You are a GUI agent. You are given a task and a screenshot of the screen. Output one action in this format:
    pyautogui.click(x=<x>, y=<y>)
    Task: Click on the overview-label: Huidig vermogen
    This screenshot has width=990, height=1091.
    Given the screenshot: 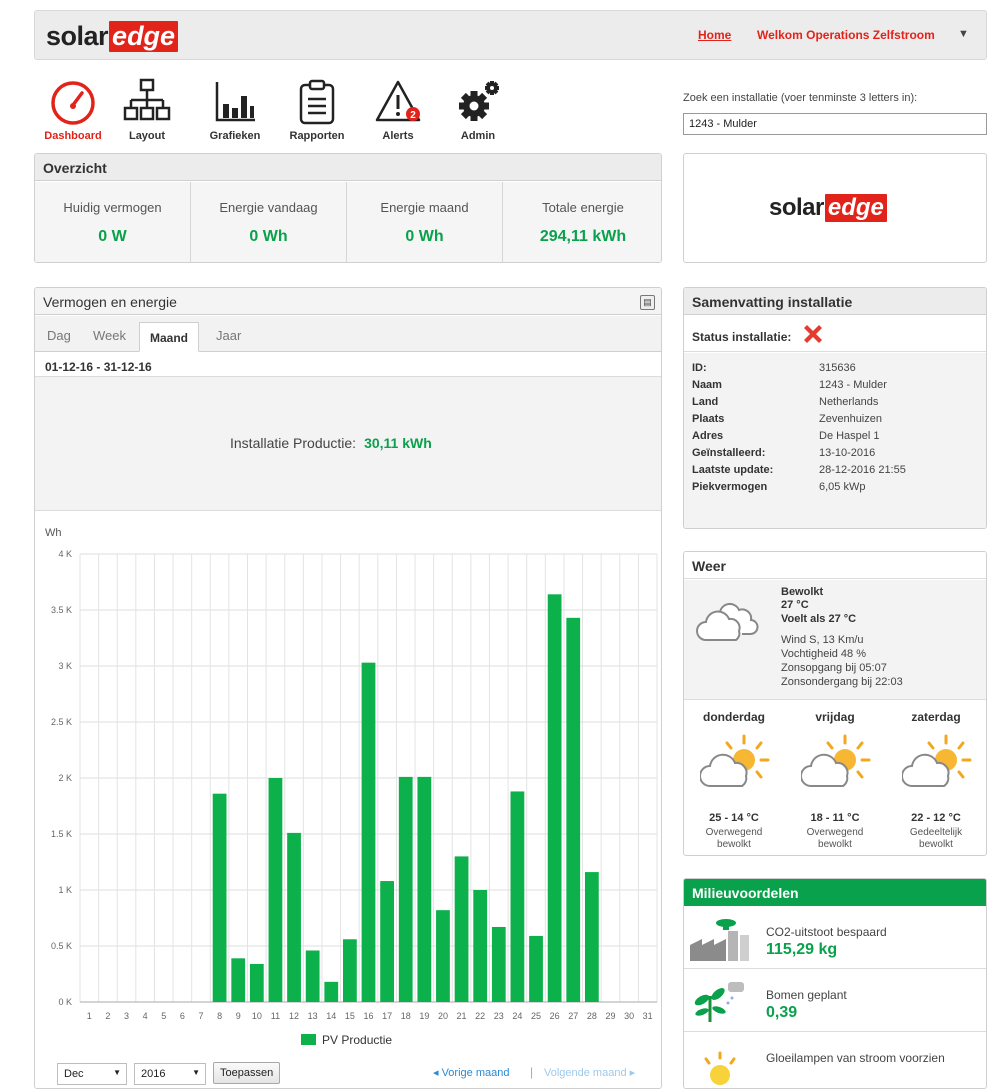 What is the action you would take?
    pyautogui.click(x=112, y=207)
    